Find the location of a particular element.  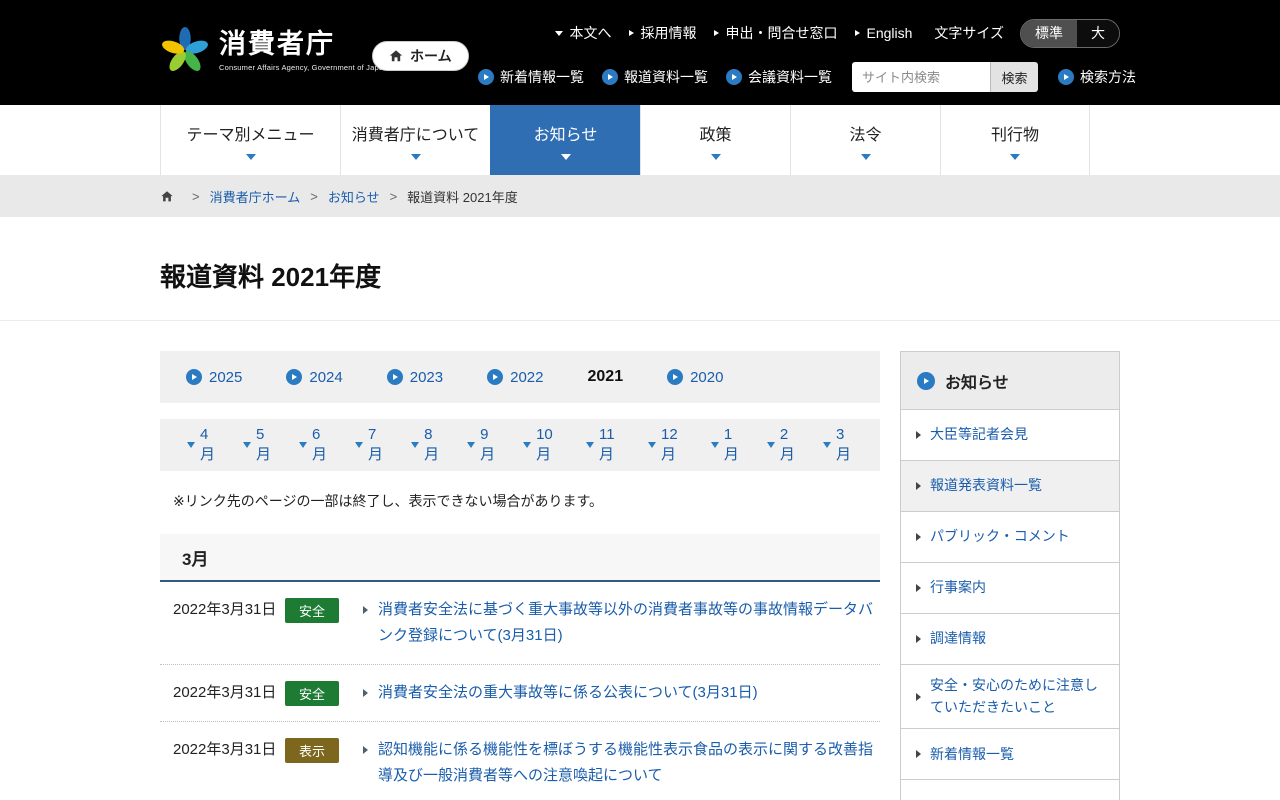

month-link: 9月 is located at coordinates (482, 445).